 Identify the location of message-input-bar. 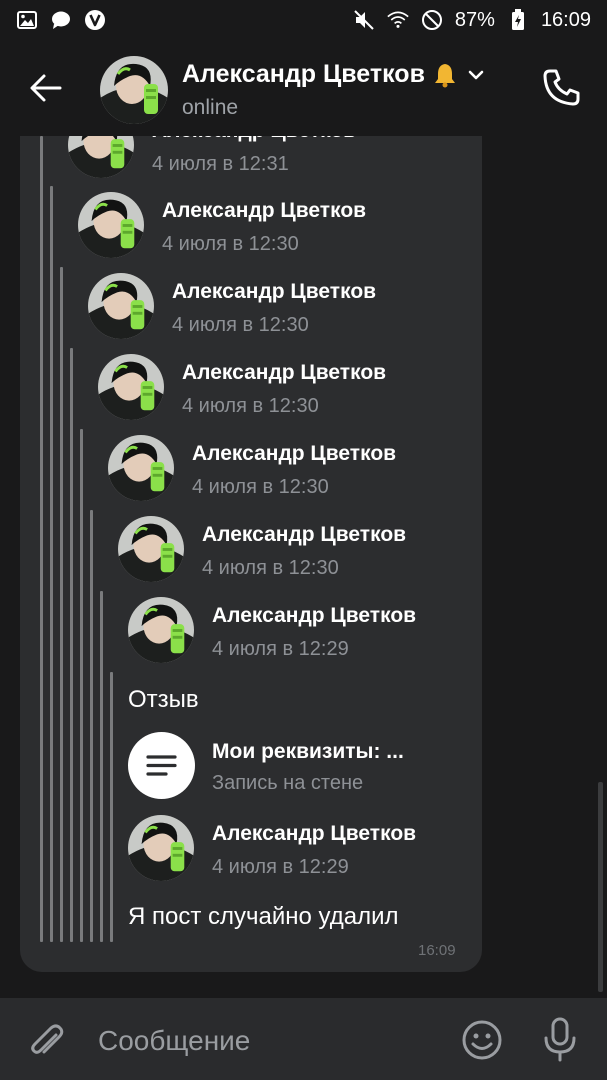
(303, 1039).